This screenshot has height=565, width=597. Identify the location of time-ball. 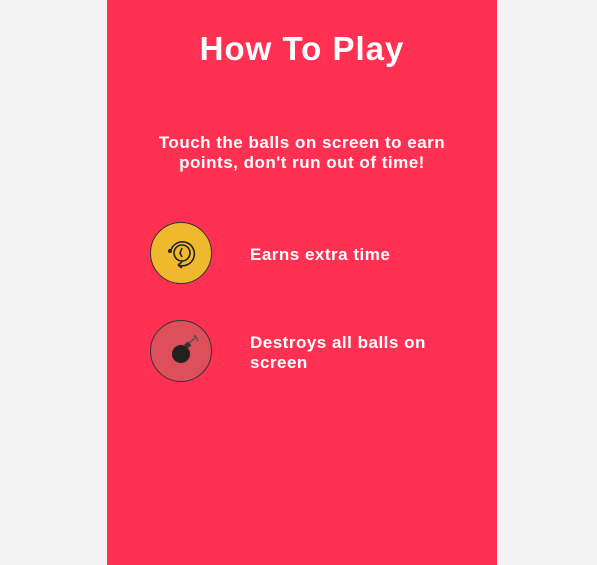
(181, 253).